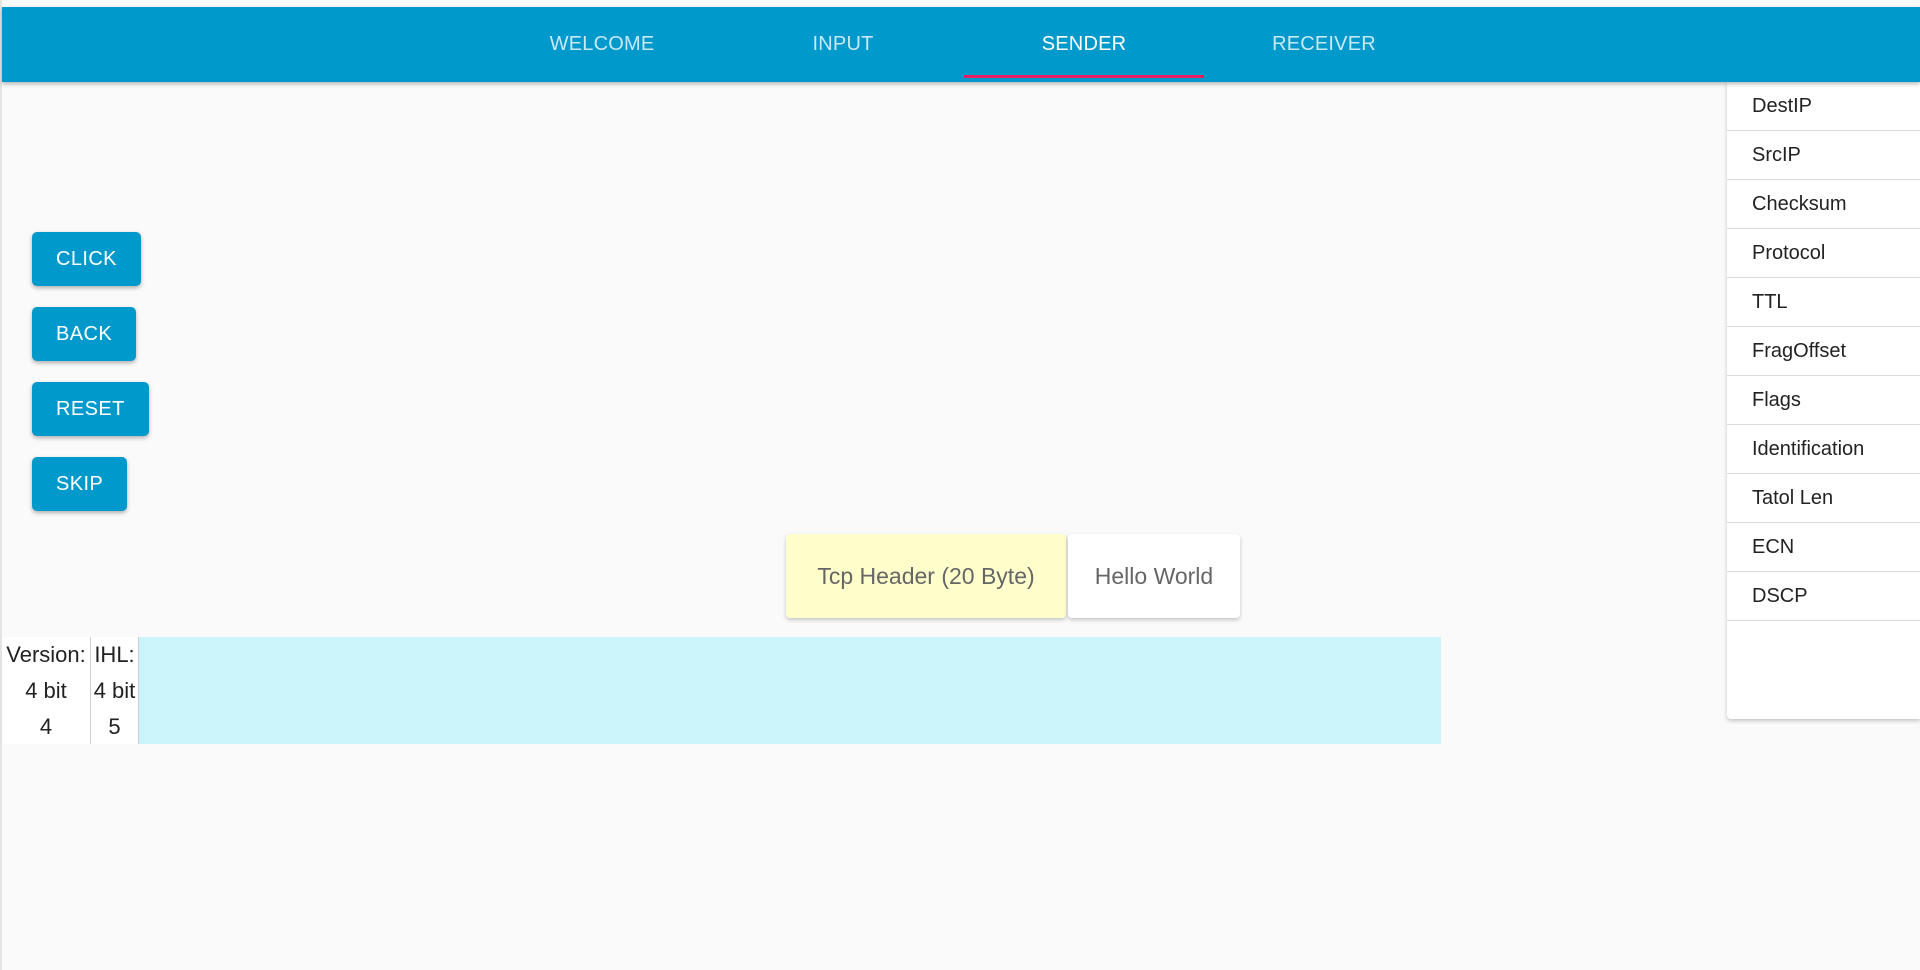 The image size is (1920, 970). I want to click on field-list-item-identification: Identification, so click(1823, 449).